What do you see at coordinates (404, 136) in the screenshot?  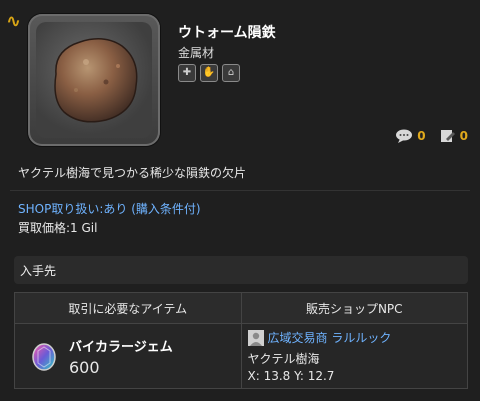 I see `speech-bubble-icon` at bounding box center [404, 136].